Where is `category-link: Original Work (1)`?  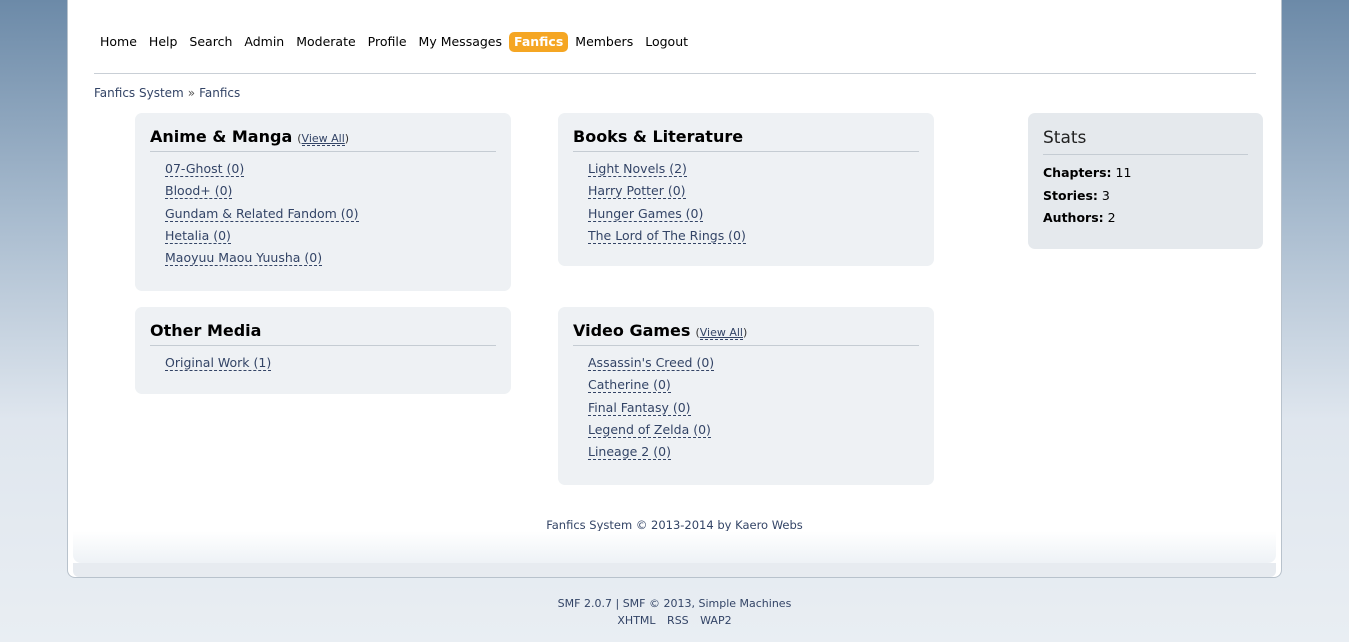 category-link: Original Work (1) is located at coordinates (218, 363).